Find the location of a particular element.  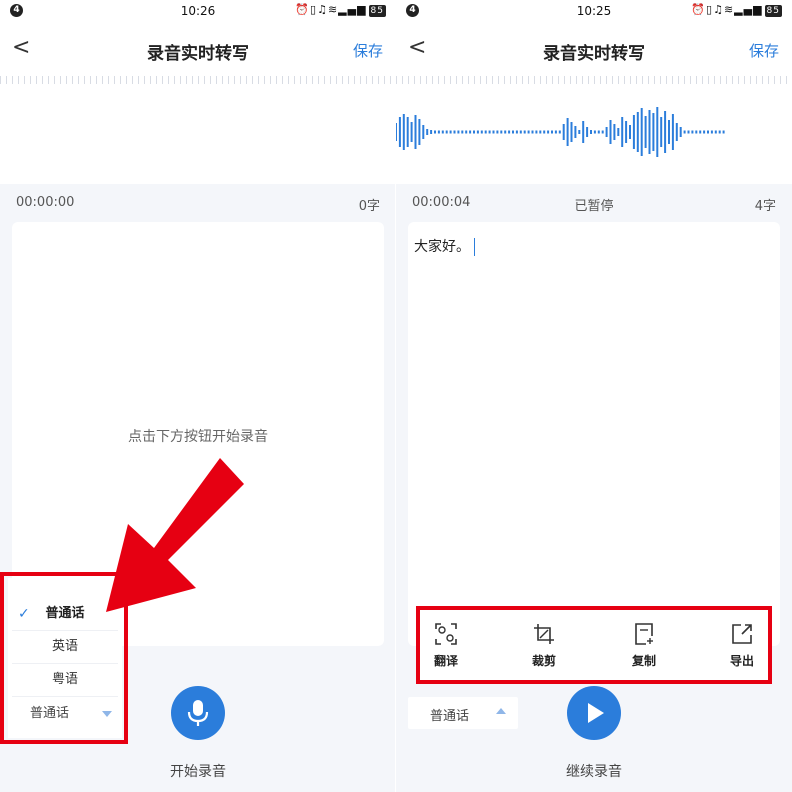

dropdown-arrow-icon is located at coordinates (501, 711).